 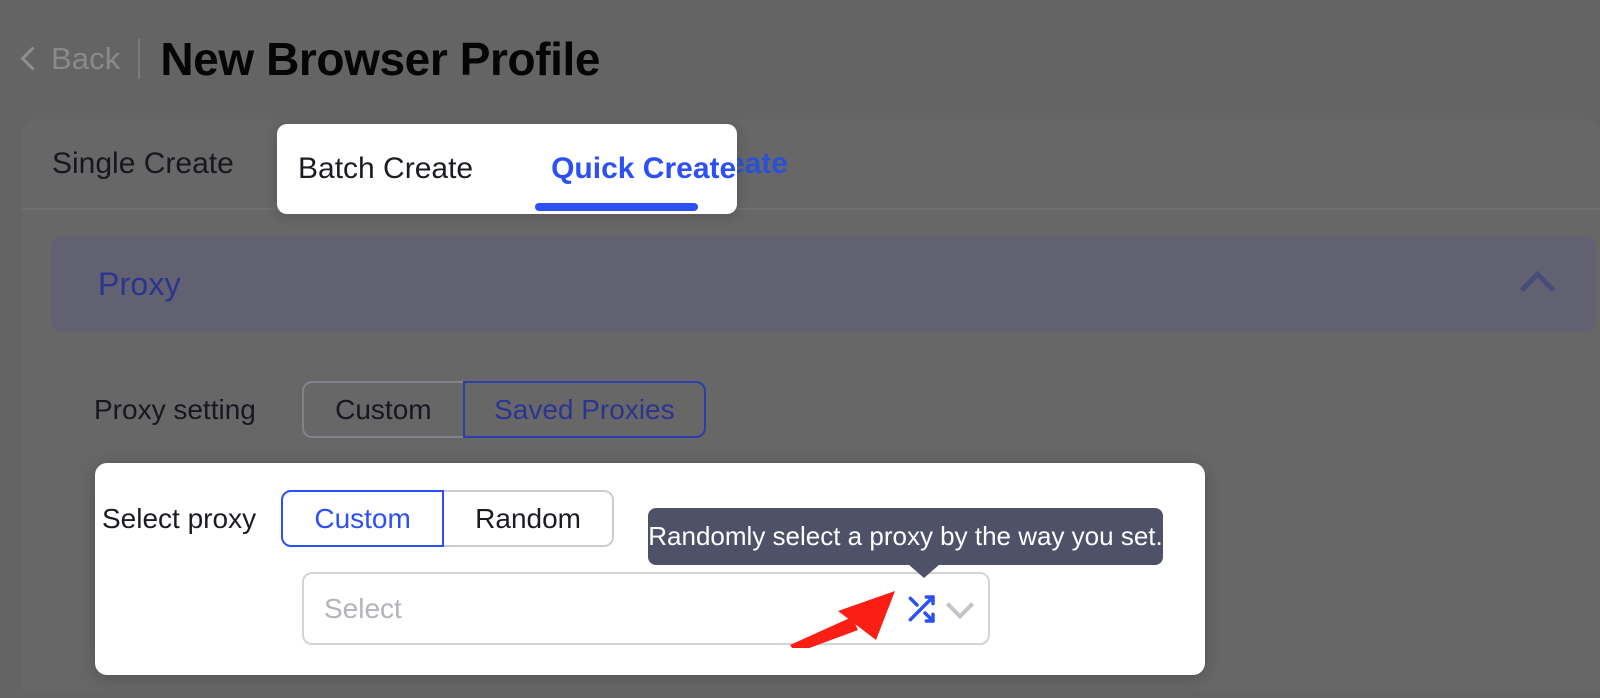 What do you see at coordinates (363, 518) in the screenshot?
I see `select-proxy-option-custom: Custom` at bounding box center [363, 518].